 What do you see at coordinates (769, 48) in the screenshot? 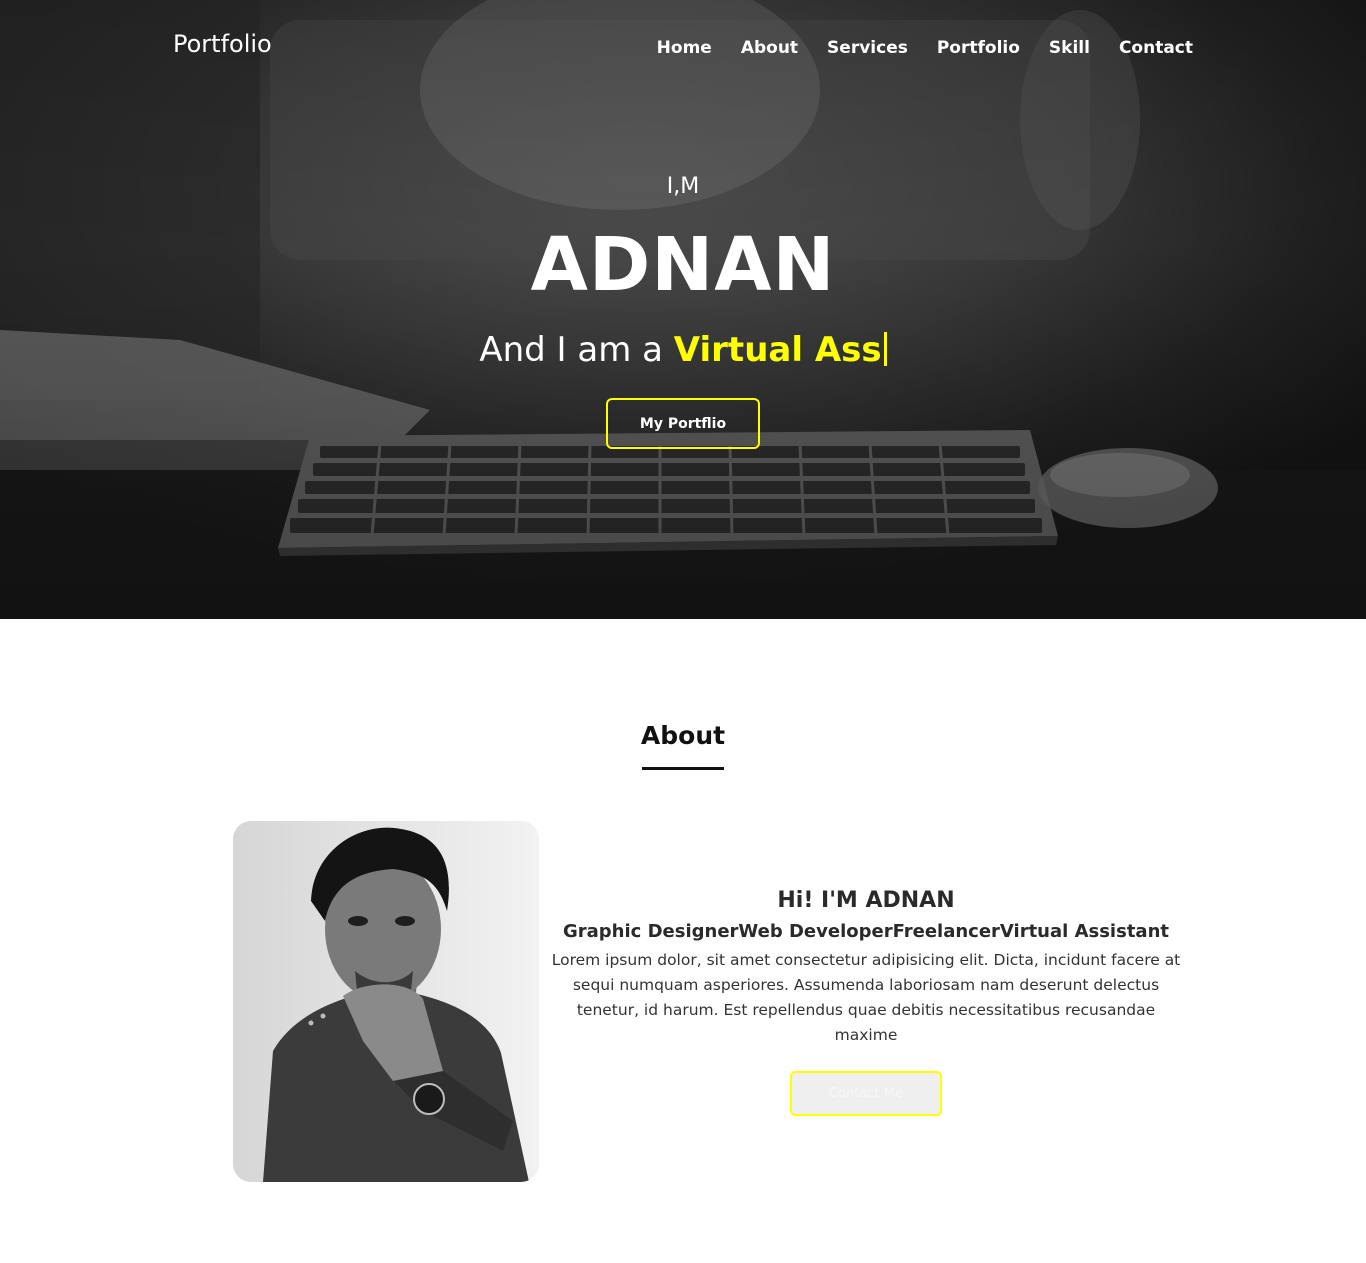
I see `nav-about: About` at bounding box center [769, 48].